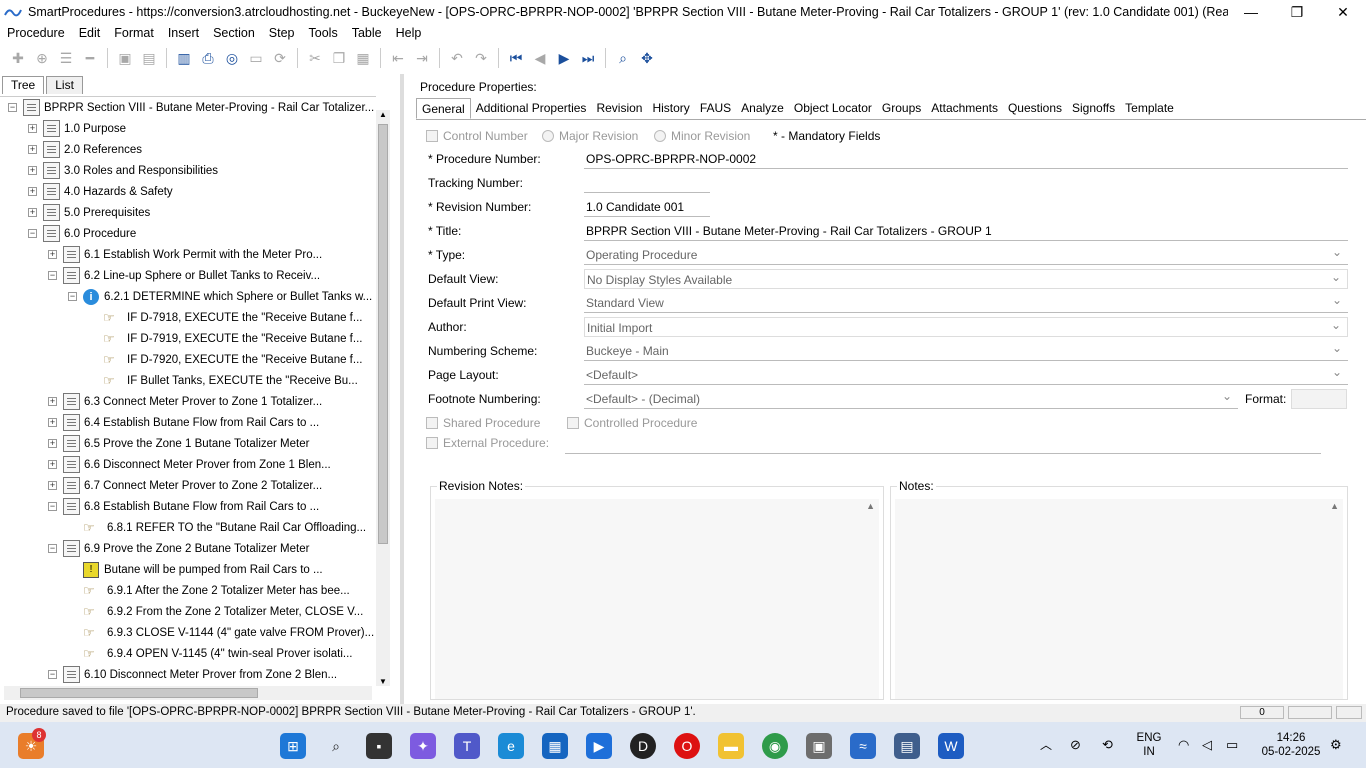  I want to click on power-automate-icon: ▶, so click(599, 746).